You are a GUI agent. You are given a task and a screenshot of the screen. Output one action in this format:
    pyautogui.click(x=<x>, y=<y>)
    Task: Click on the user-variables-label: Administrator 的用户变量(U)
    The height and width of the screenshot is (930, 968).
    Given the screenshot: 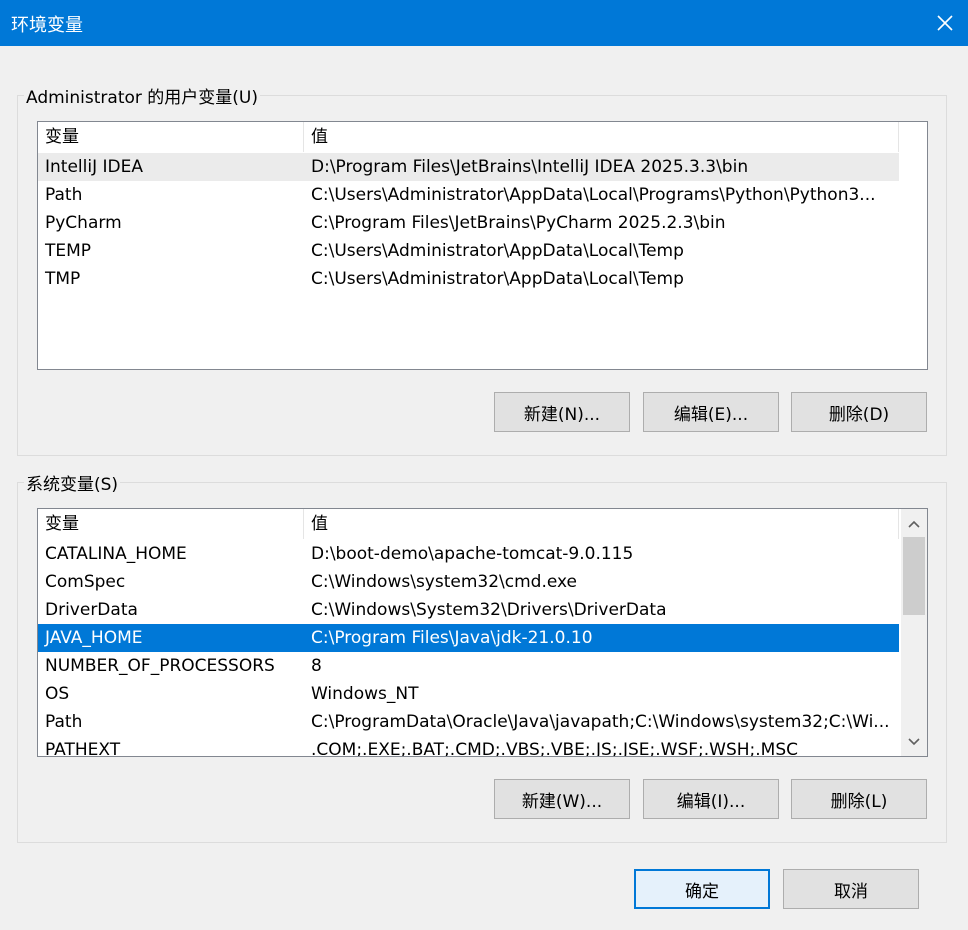 What is the action you would take?
    pyautogui.click(x=142, y=95)
    